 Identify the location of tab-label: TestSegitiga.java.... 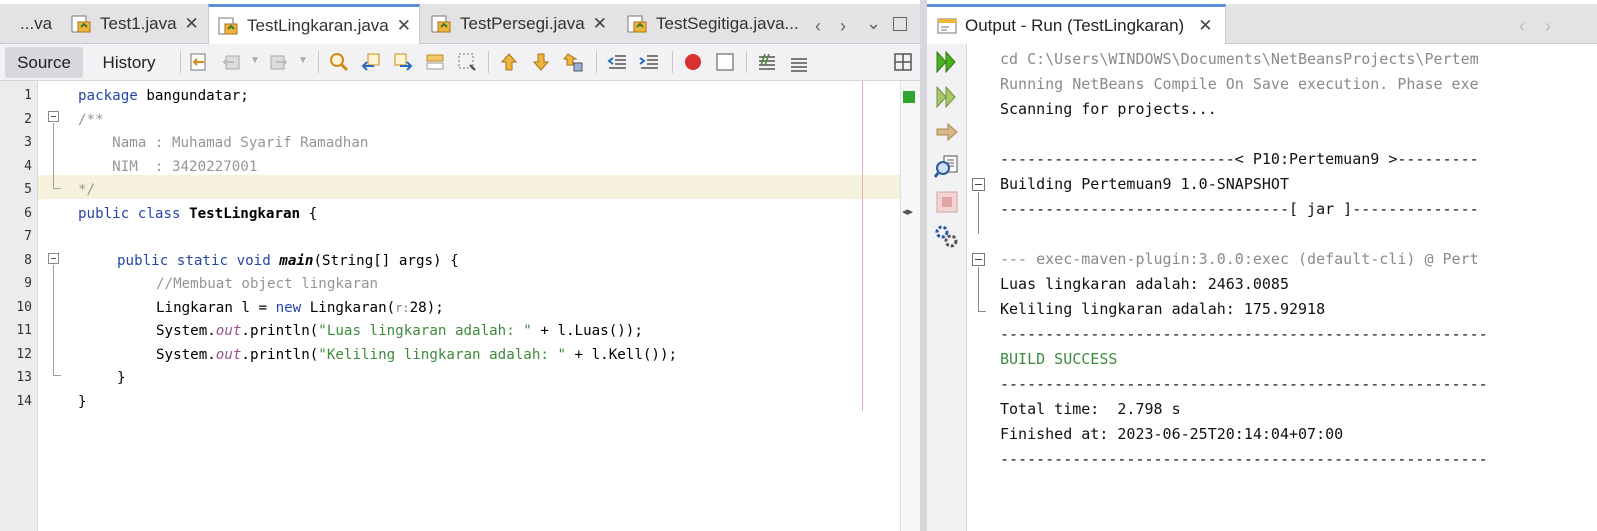
(727, 23).